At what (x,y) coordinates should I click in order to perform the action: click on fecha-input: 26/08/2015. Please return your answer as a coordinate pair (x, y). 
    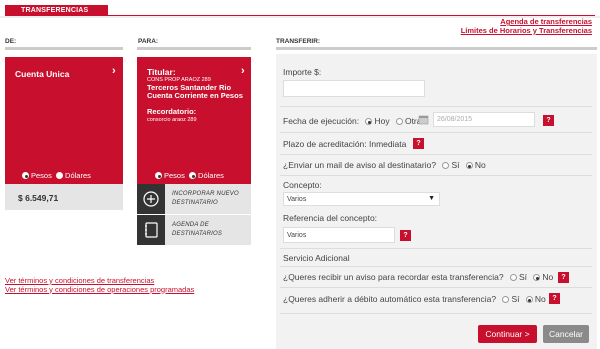
    Looking at the image, I should click on (484, 119).